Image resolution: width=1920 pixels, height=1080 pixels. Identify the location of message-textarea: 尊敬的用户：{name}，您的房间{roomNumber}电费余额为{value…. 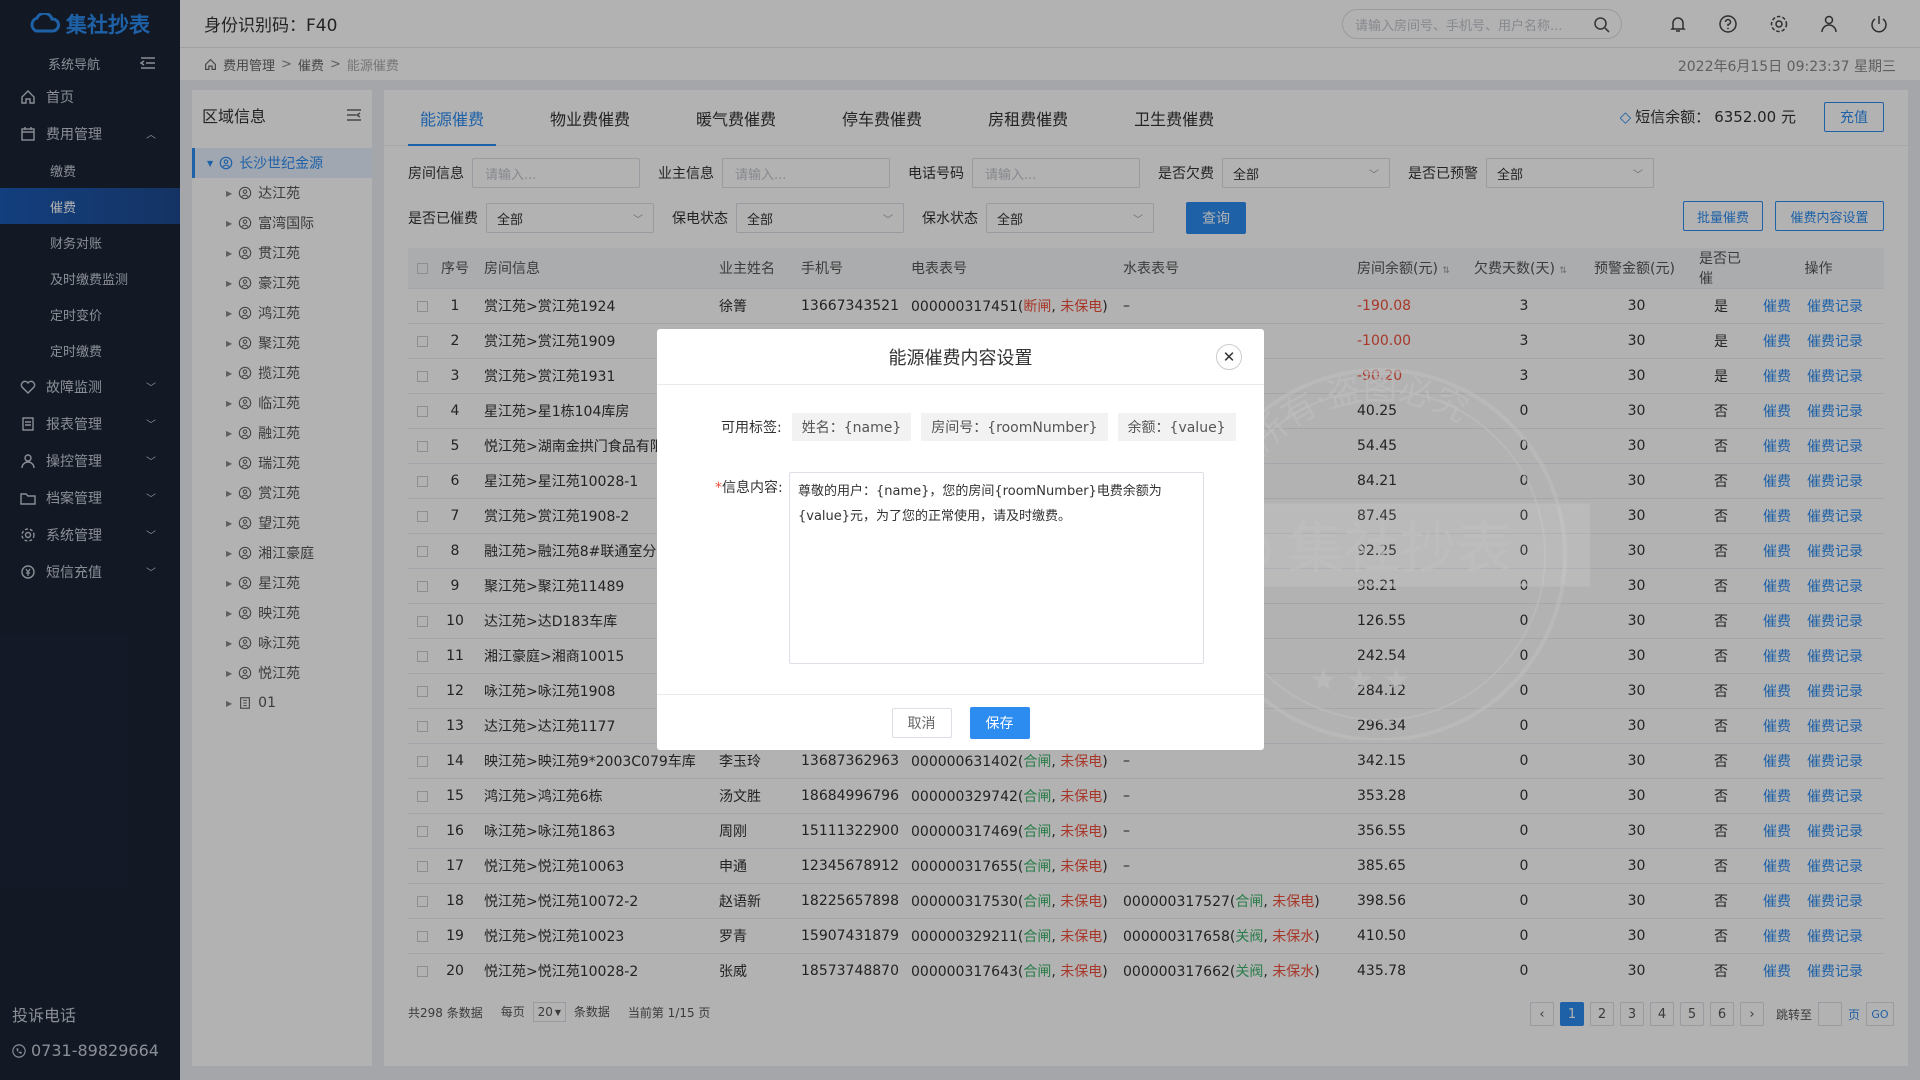
(996, 568).